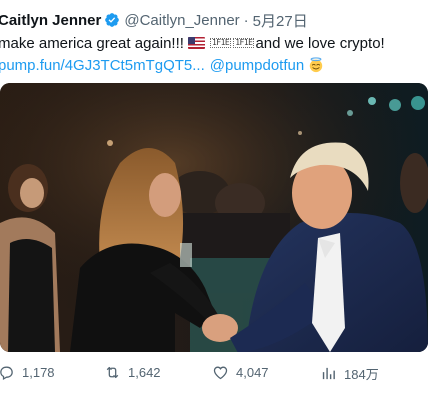  Describe the element at coordinates (280, 20) in the screenshot. I see `tweet-date: 5月27日` at that location.